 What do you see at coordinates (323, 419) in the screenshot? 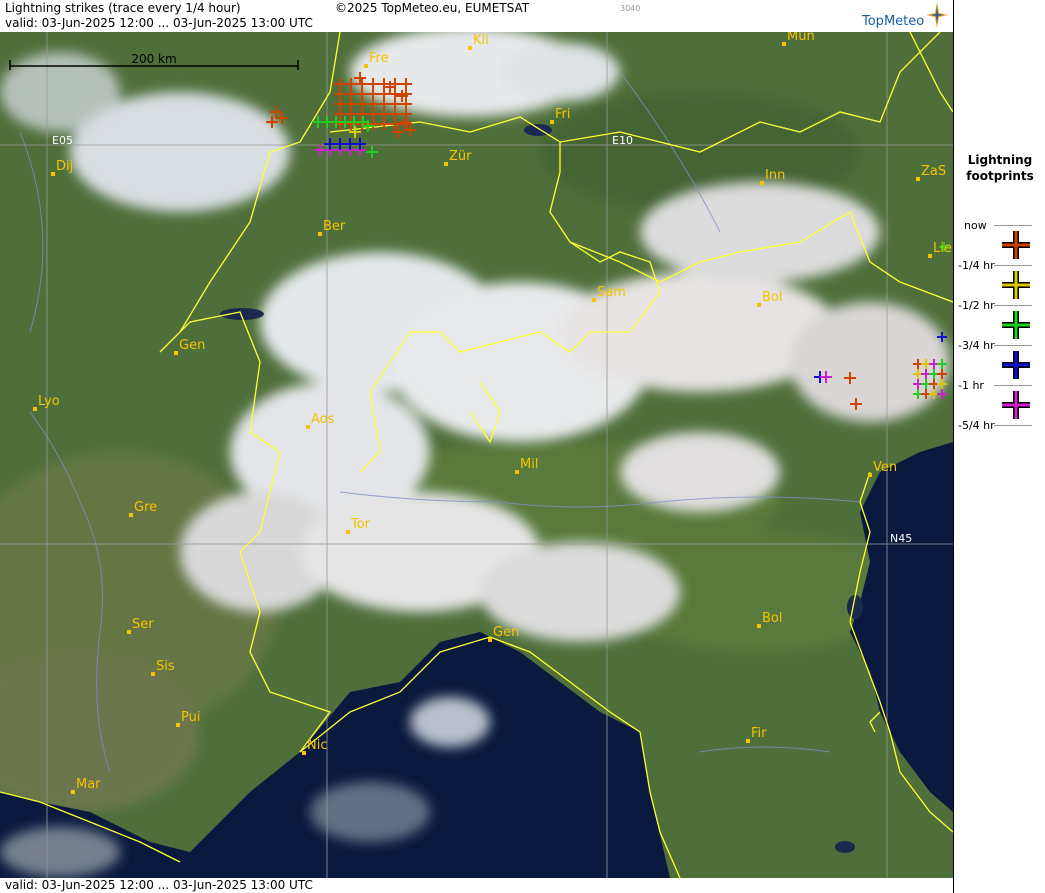
I see `city-label: Aos` at bounding box center [323, 419].